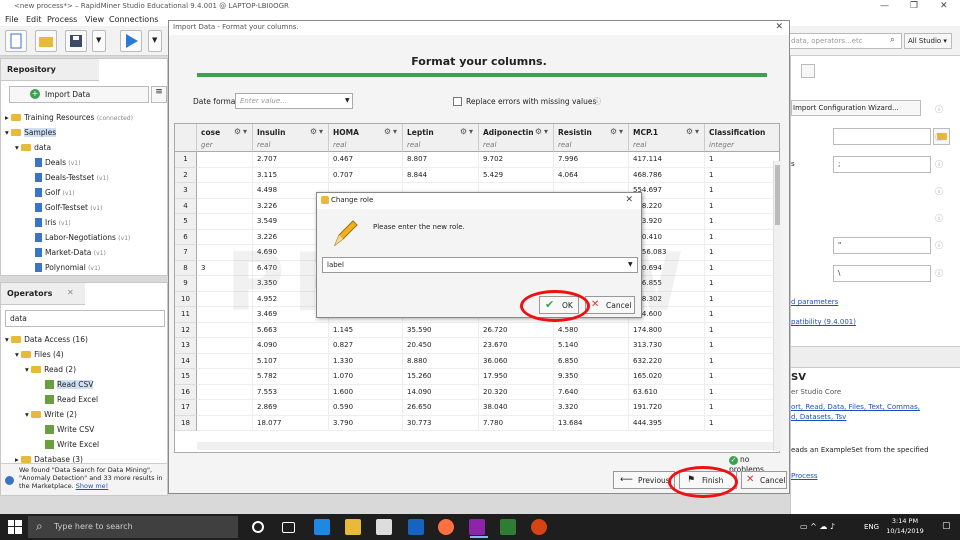 Image resolution: width=960 pixels, height=540 pixels. I want to click on taskbar-search-input: Type here to search, so click(133, 527).